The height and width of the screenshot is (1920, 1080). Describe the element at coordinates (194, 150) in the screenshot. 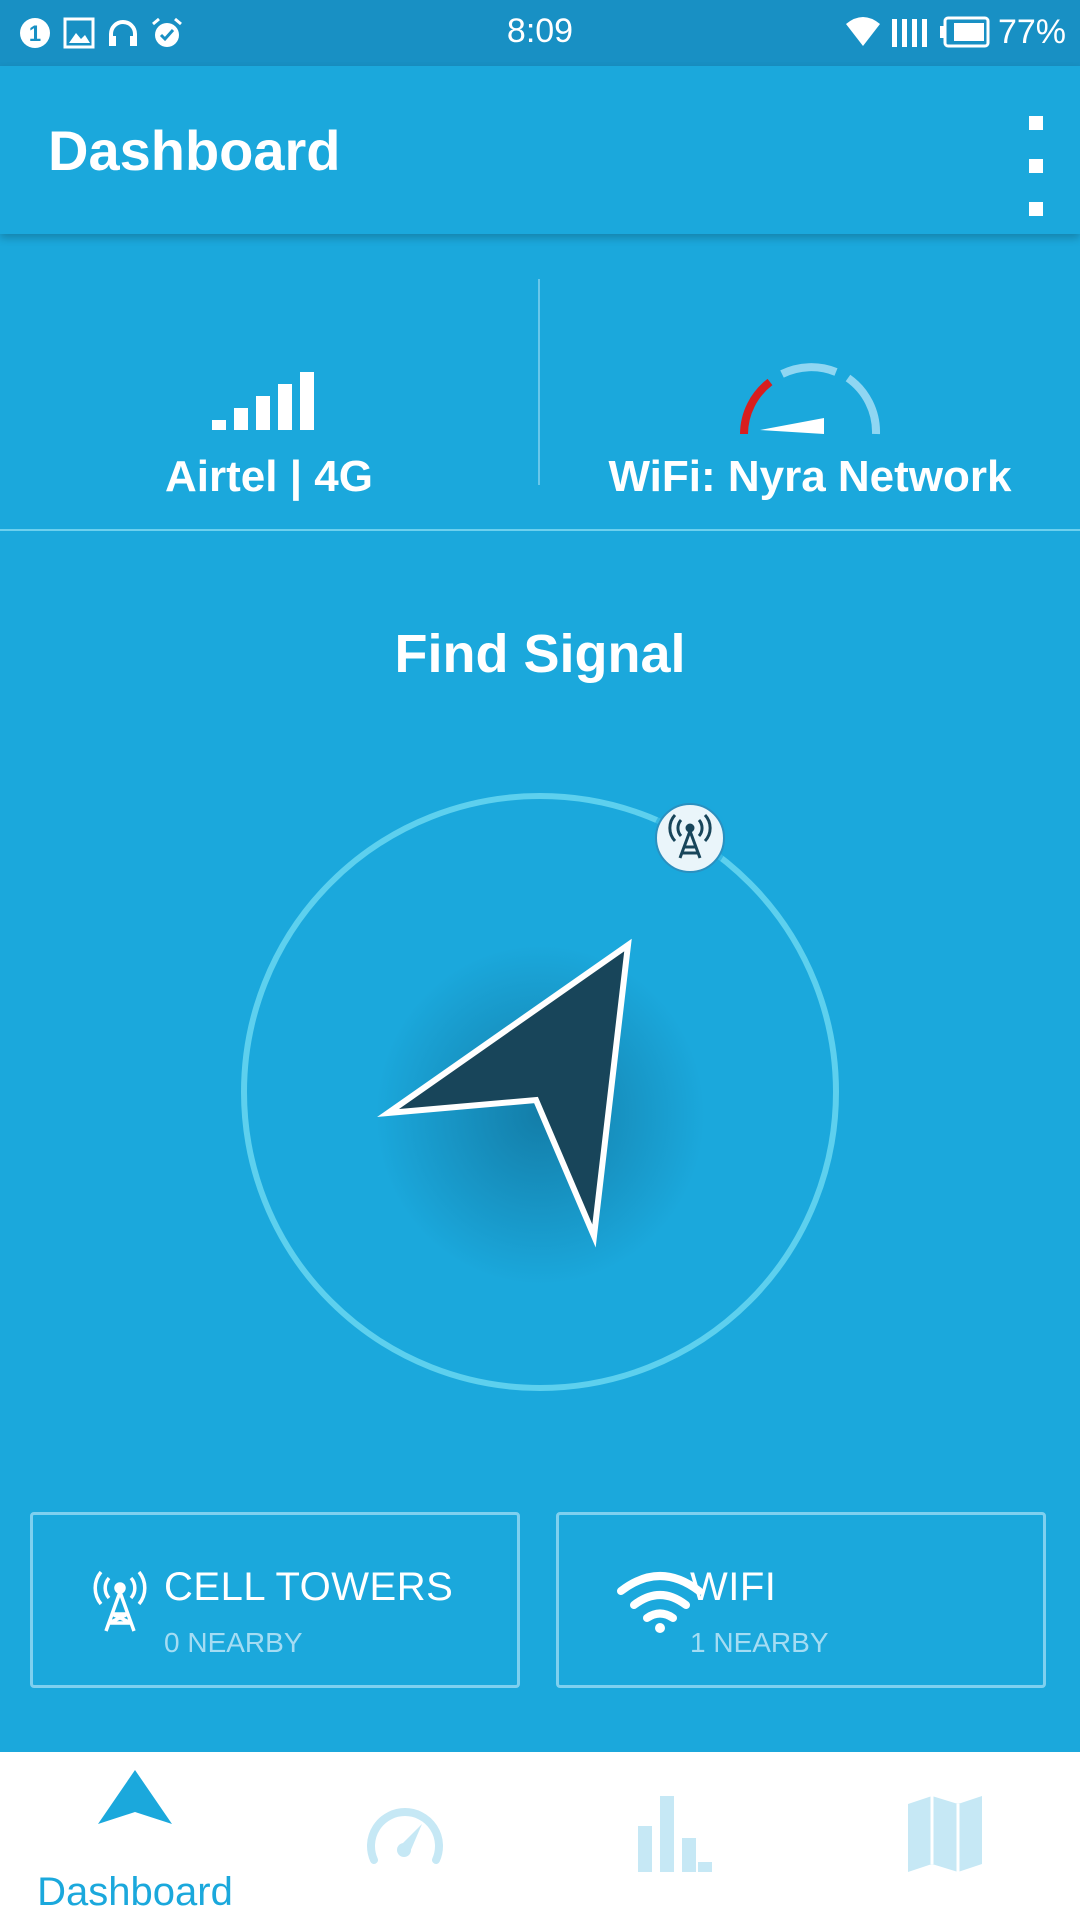

I see `page-title: Dashboard` at that location.